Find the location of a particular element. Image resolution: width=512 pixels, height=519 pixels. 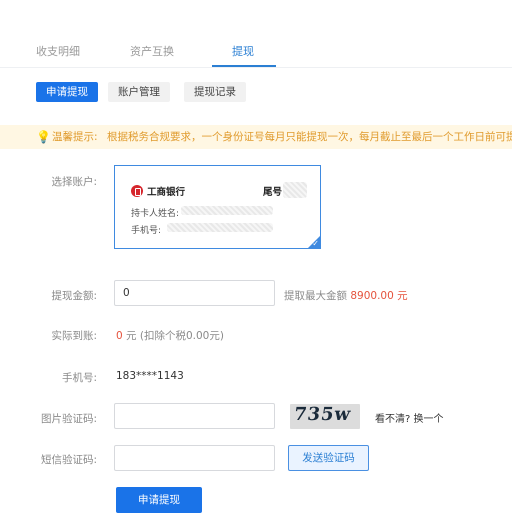

active-tab-underline is located at coordinates (244, 66).